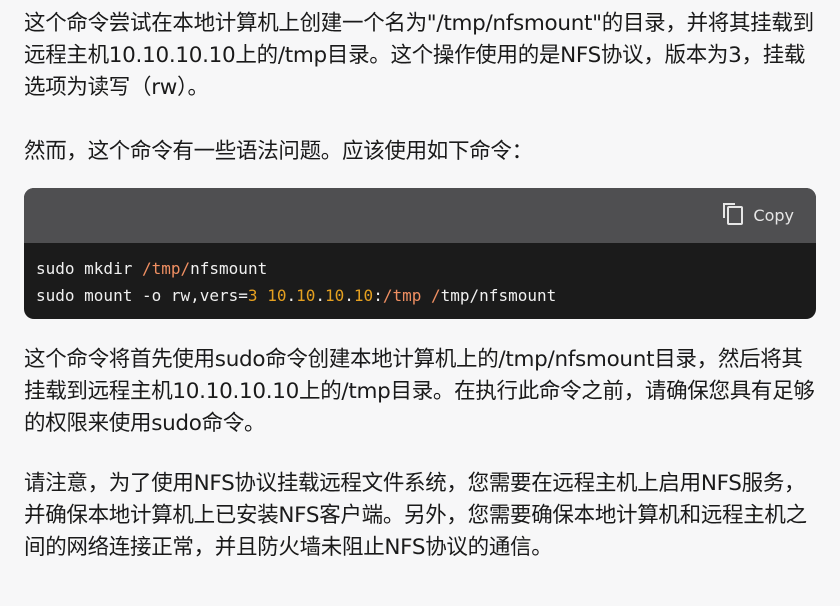 This screenshot has height=606, width=840. What do you see at coordinates (252, 295) in the screenshot?
I see `code-token: 3` at bounding box center [252, 295].